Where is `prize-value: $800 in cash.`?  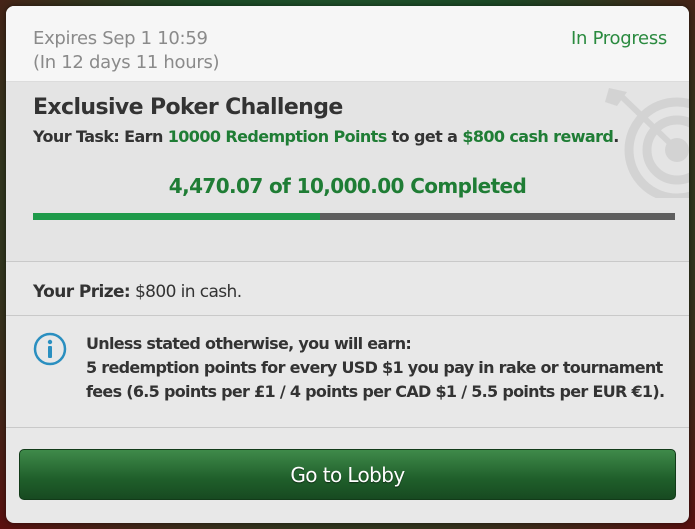
prize-value: $800 in cash. is located at coordinates (186, 292).